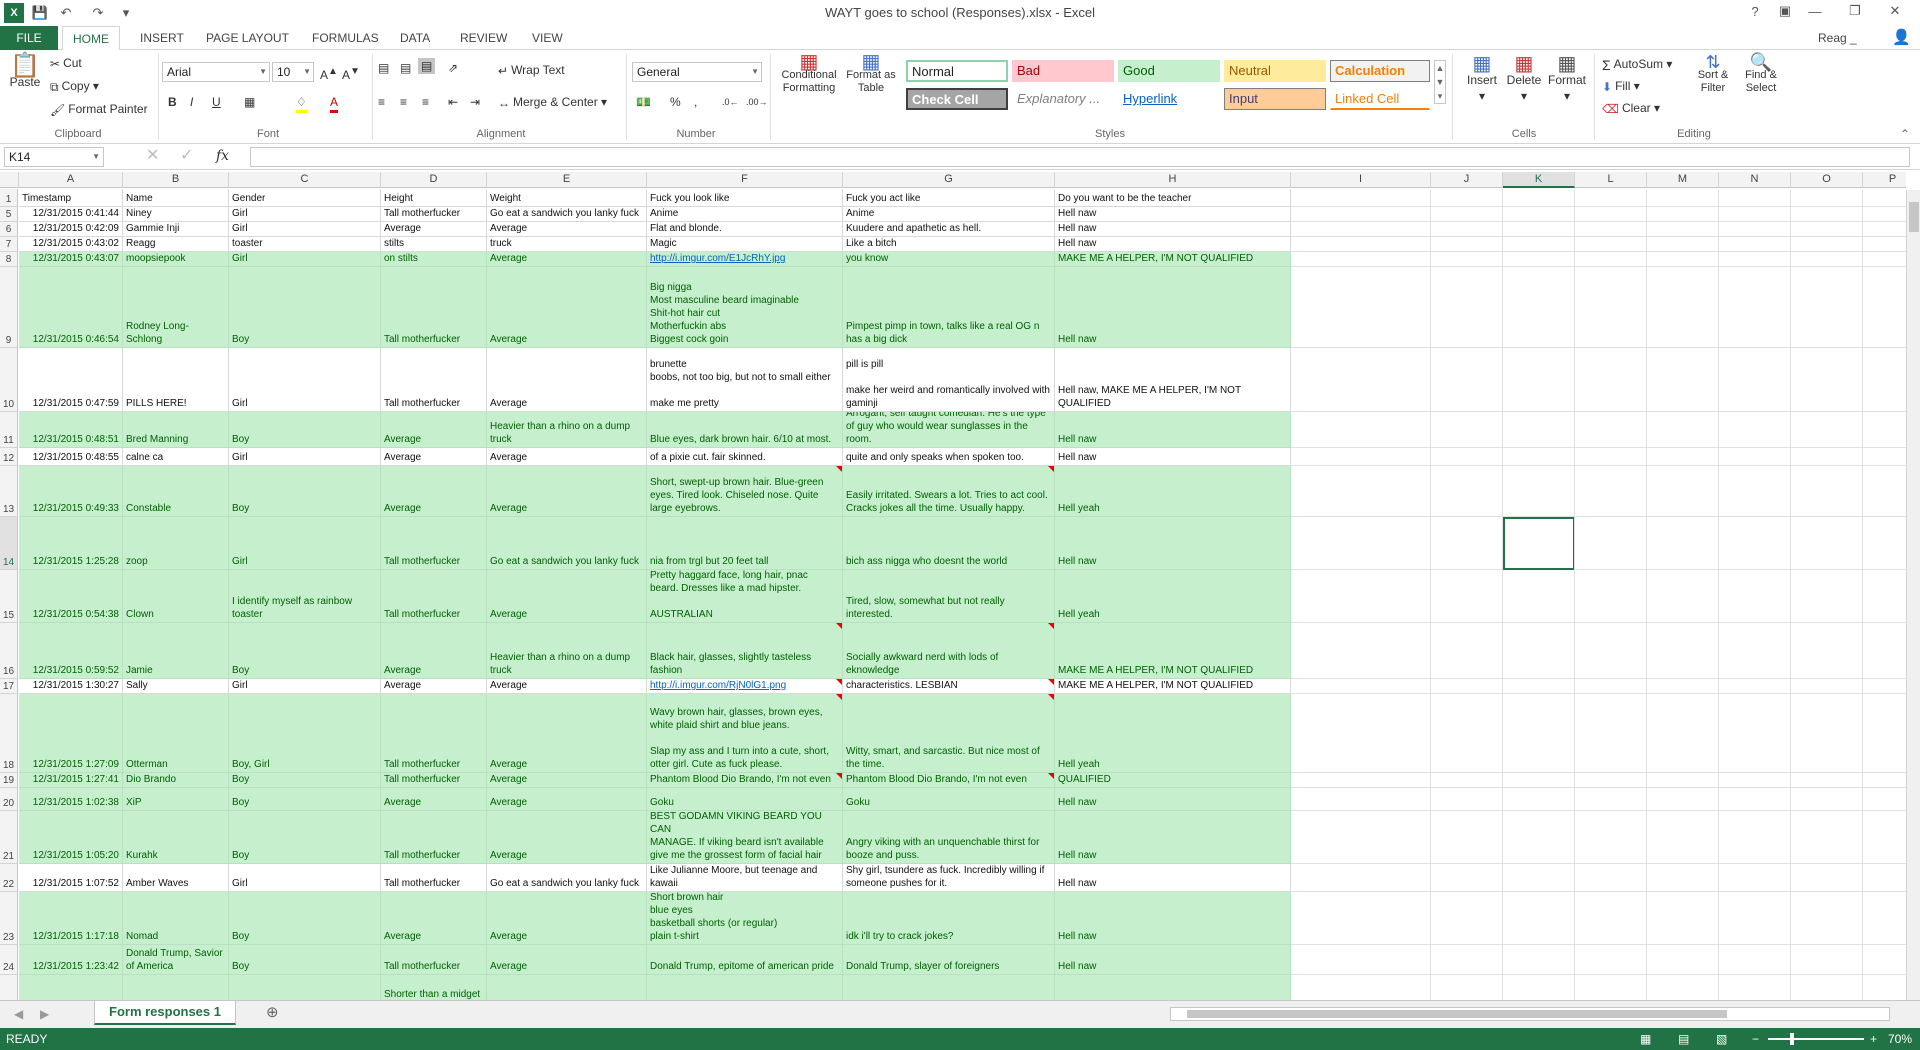 Image resolution: width=1920 pixels, height=1050 pixels. I want to click on cell: Go eat a sandwich you lanky fuck, so click(567, 878).